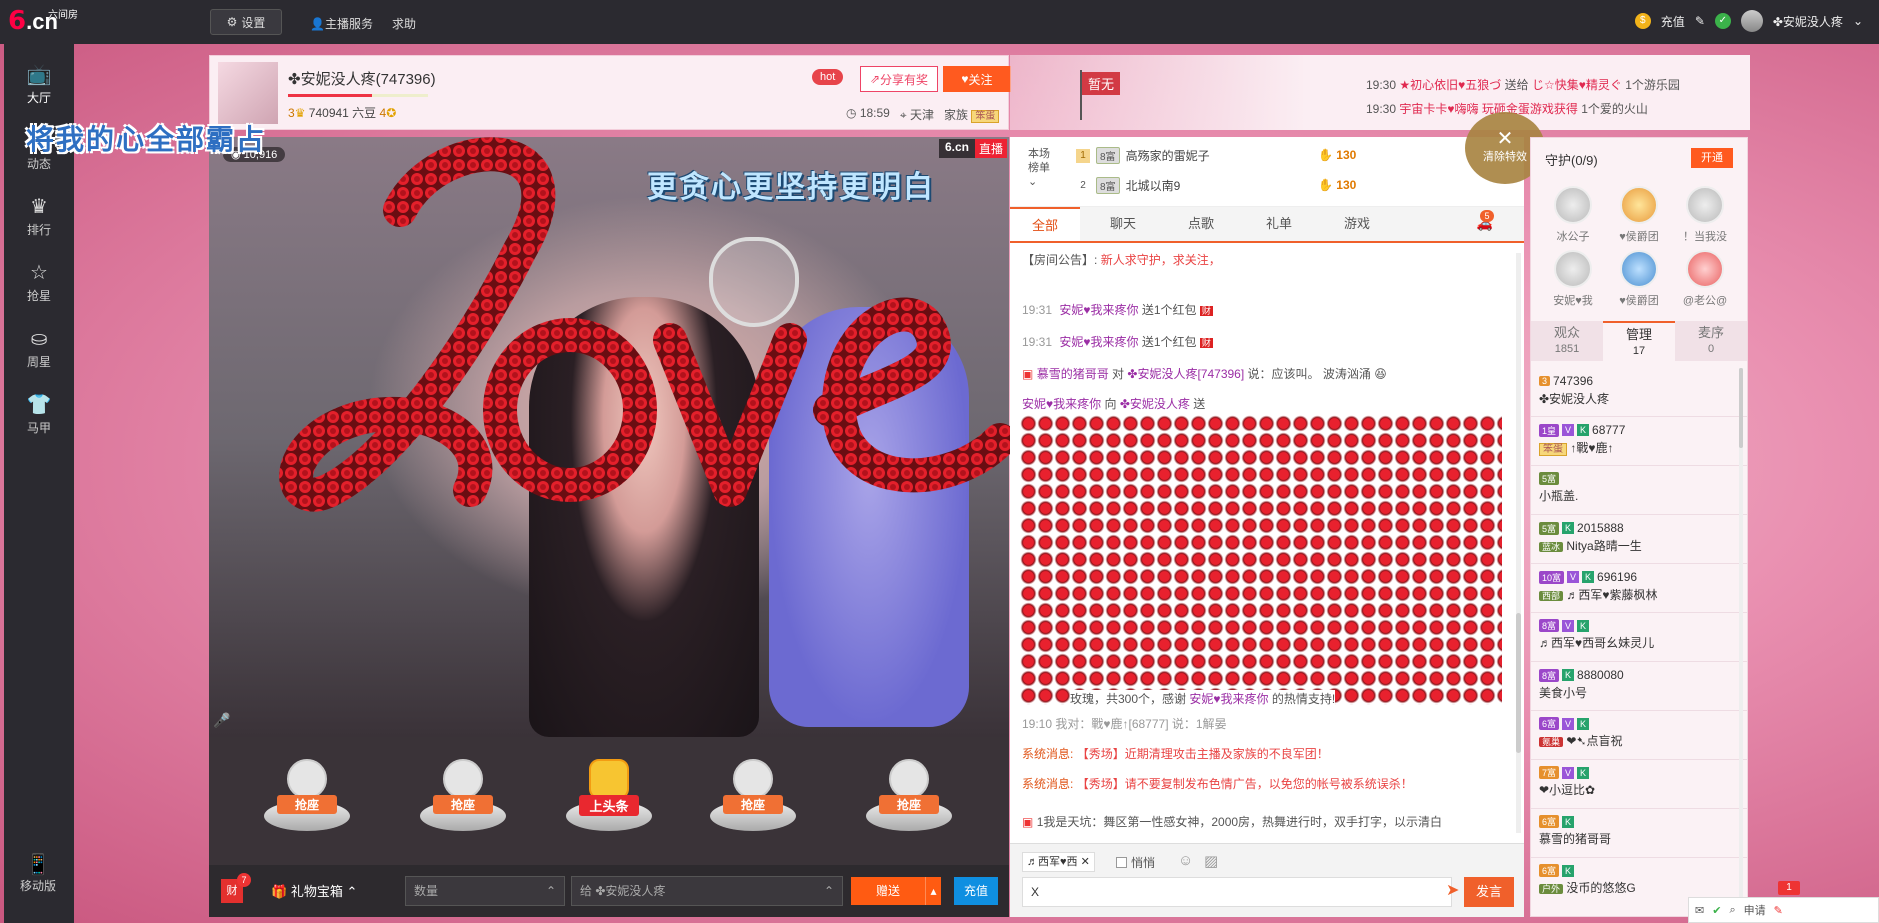 Image resolution: width=1879 pixels, height=923 pixels. What do you see at coordinates (1201, 224) in the screenshot?
I see `tab-song: 点歌` at bounding box center [1201, 224].